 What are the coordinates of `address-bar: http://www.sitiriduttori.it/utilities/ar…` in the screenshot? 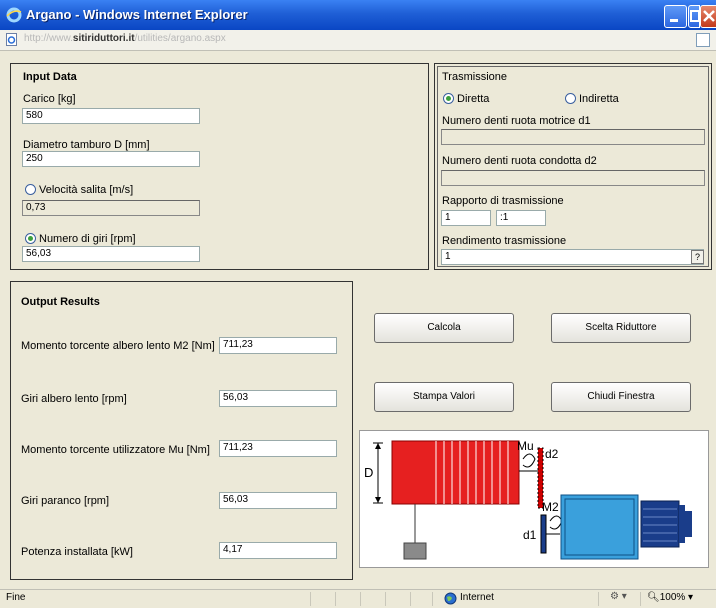 It's located at (358, 40).